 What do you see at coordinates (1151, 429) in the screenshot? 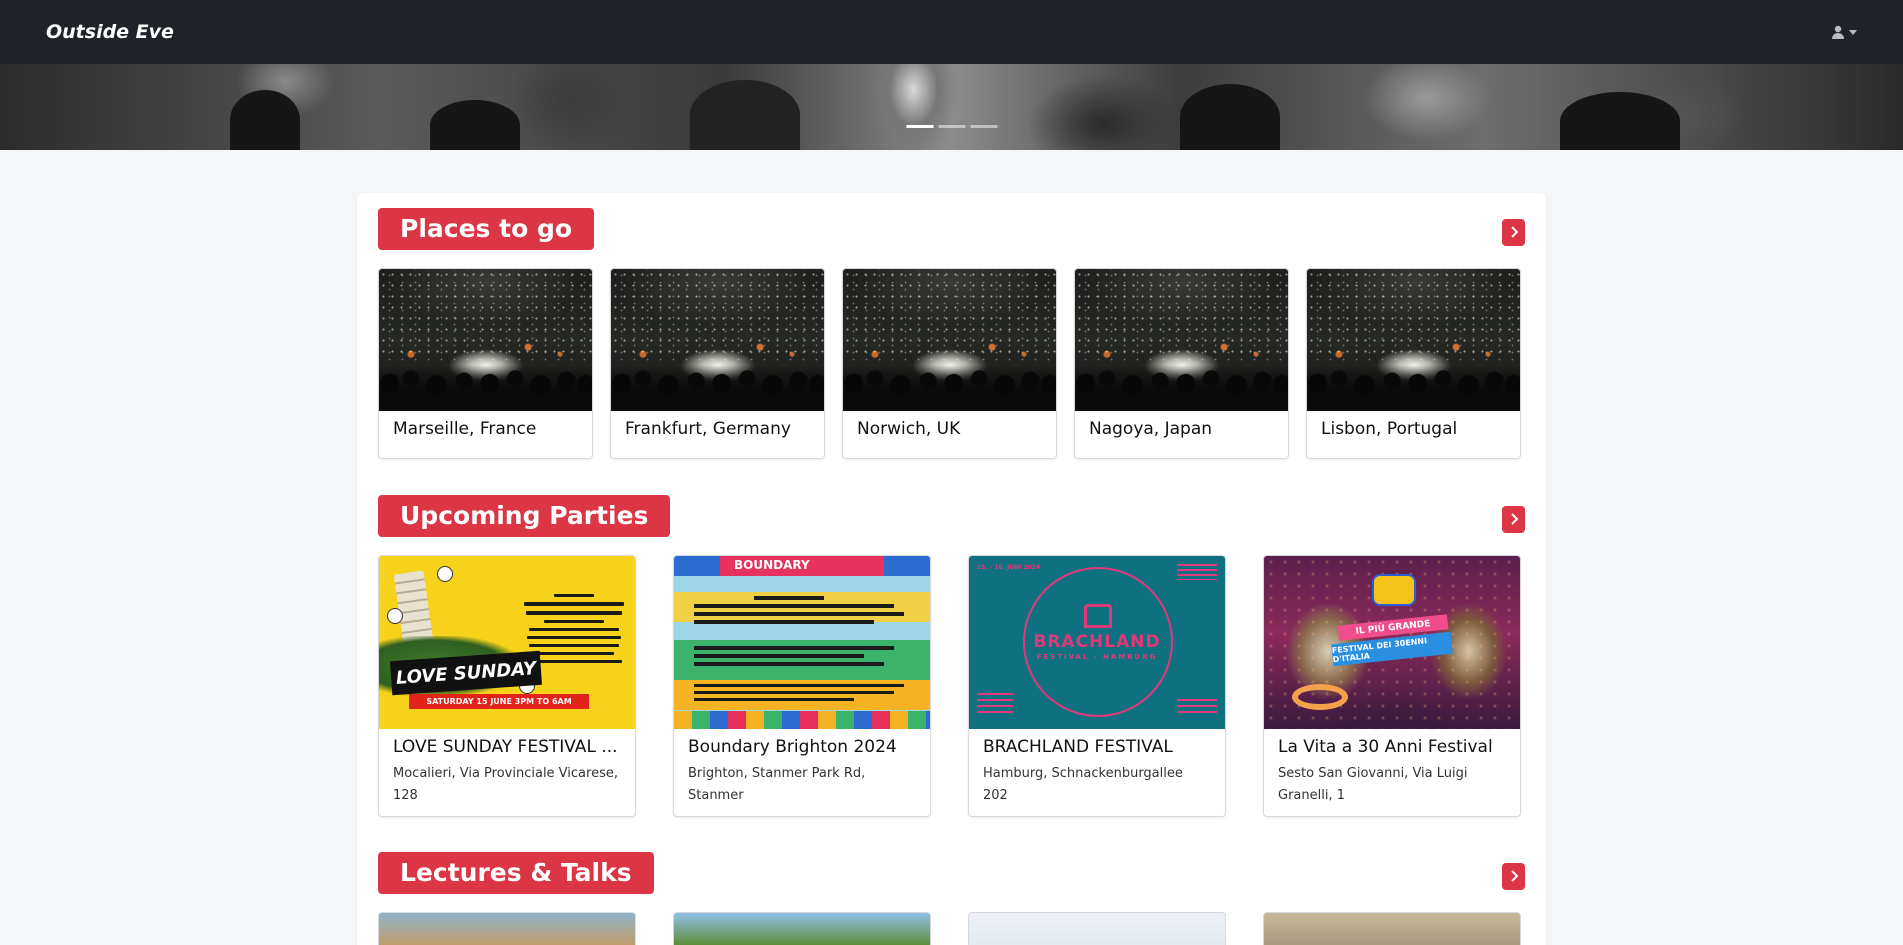
I see `place-name: Nagoya, Japan` at bounding box center [1151, 429].